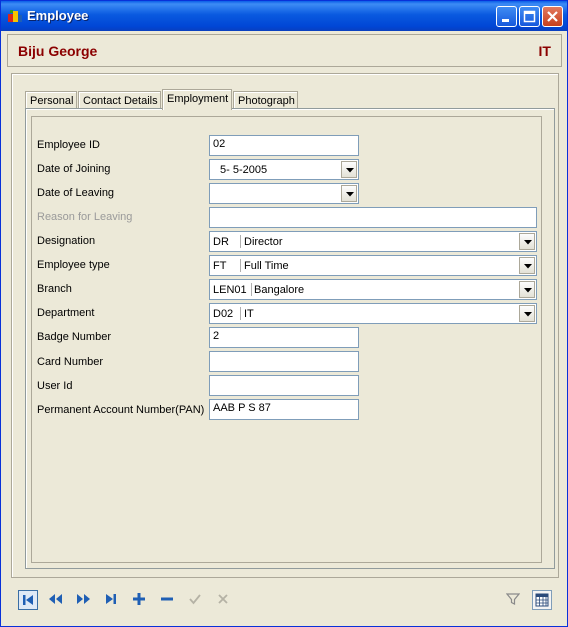  What do you see at coordinates (55, 386) in the screenshot?
I see `user-id-label: User Id` at bounding box center [55, 386].